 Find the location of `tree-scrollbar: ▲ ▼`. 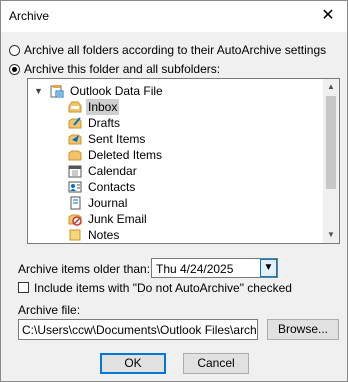

tree-scrollbar: ▲ ▼ is located at coordinates (331, 161).